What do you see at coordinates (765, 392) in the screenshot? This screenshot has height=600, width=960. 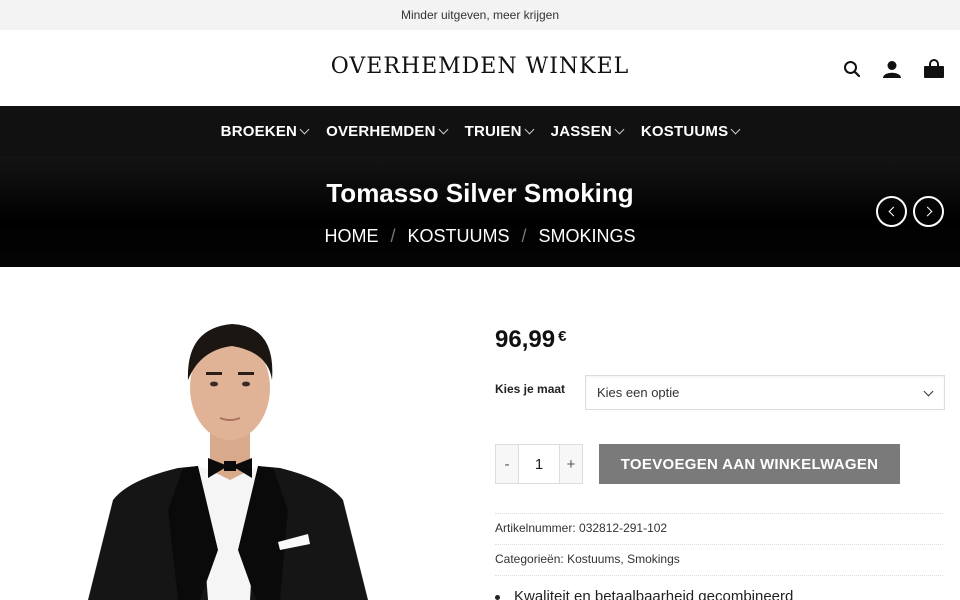 I see `size-select: Kies een optie` at bounding box center [765, 392].